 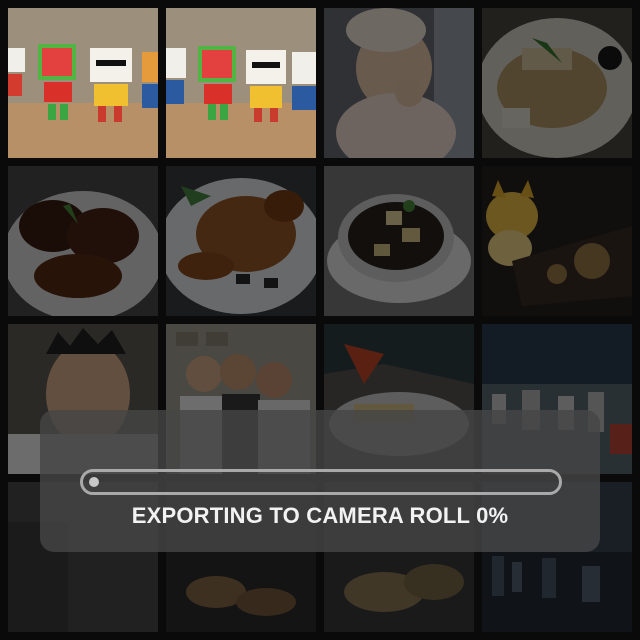 I want to click on export-status-text: EXPORTING TO CAMERA ROLL 0%, so click(x=320, y=515).